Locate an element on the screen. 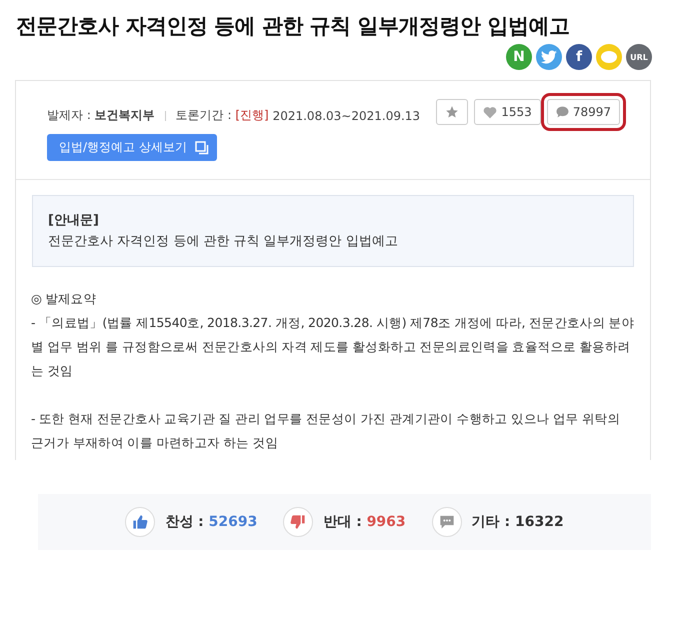 This screenshot has width=680, height=622. url-share-button: URL is located at coordinates (639, 57).